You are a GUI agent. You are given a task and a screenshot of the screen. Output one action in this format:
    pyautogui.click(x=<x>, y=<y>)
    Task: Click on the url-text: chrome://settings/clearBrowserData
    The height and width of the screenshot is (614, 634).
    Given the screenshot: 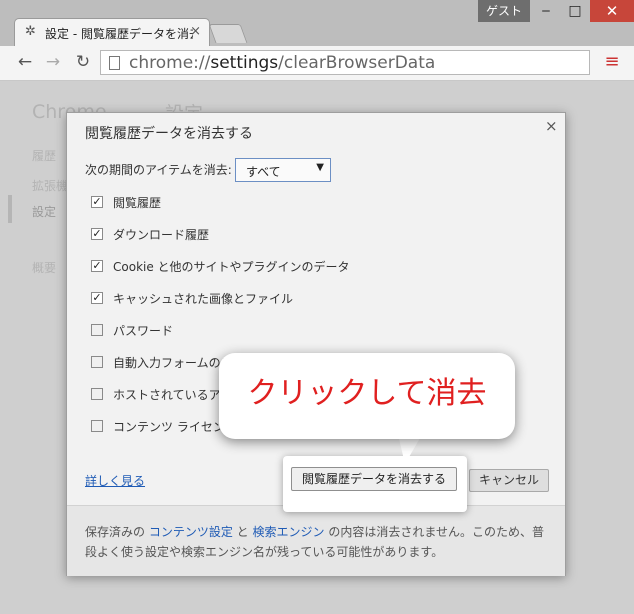 What is the action you would take?
    pyautogui.click(x=282, y=63)
    